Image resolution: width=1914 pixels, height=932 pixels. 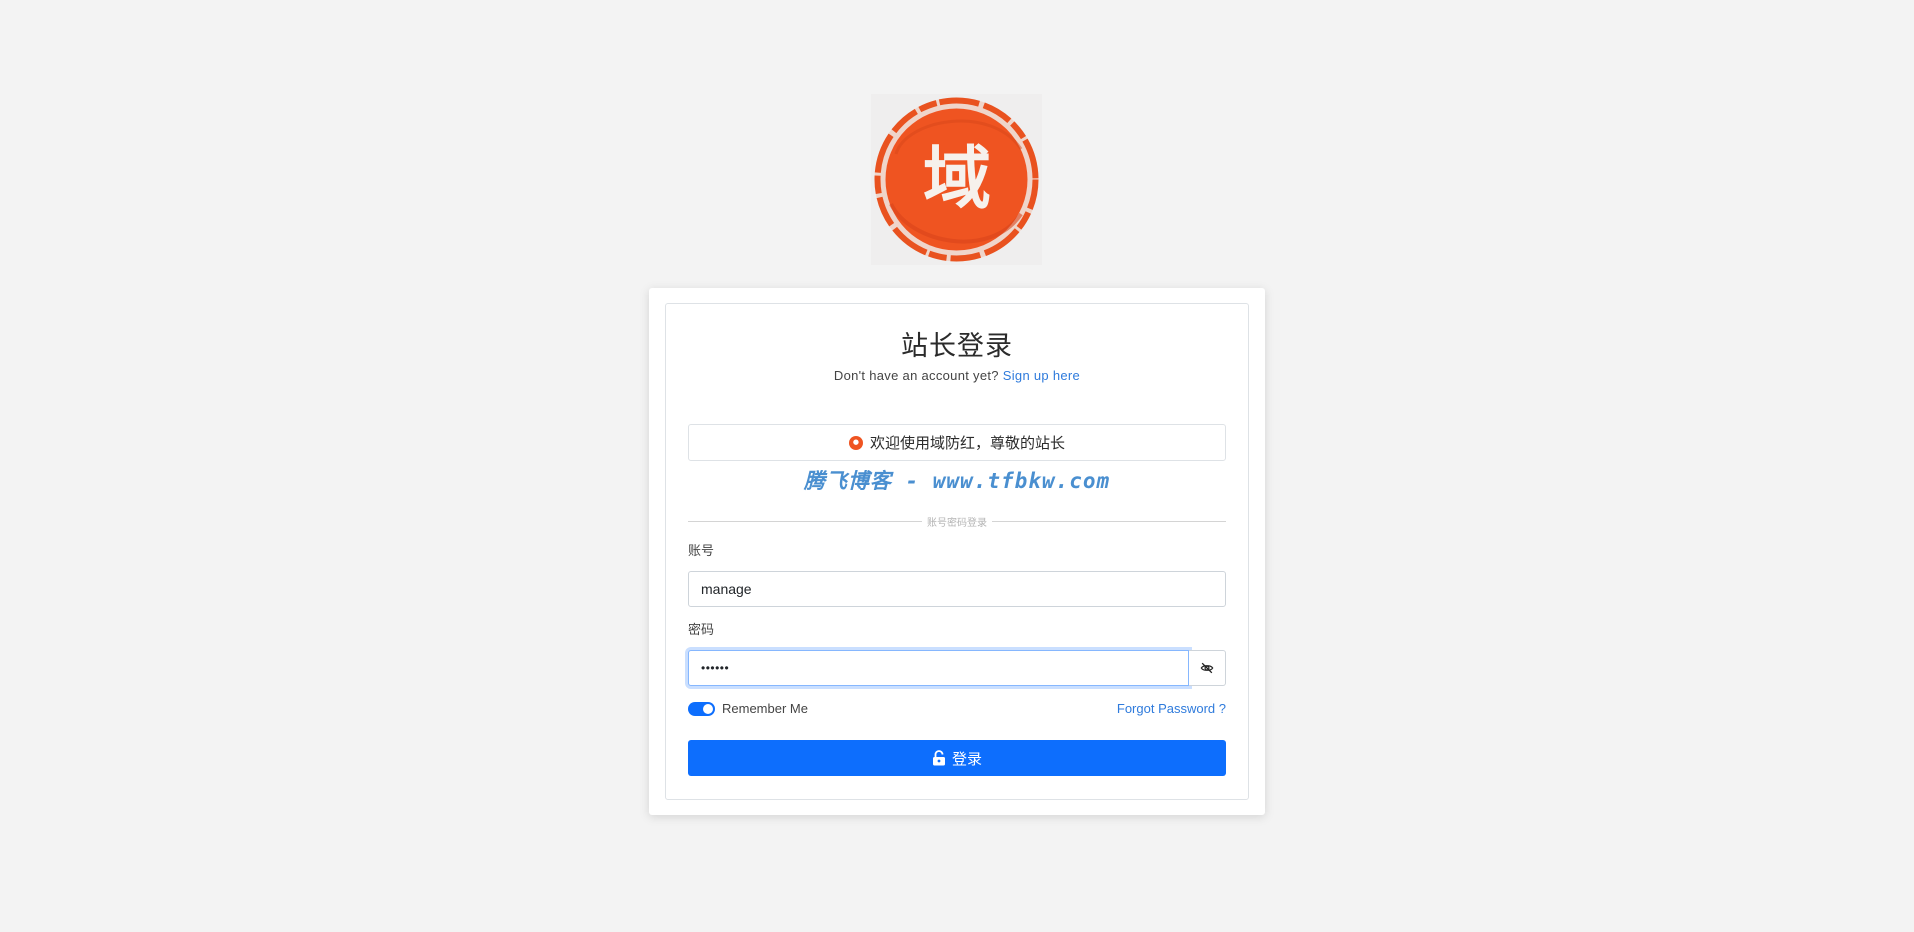 What do you see at coordinates (967, 443) in the screenshot?
I see `welcome-button-label: 欢迎使用域防红，尊敬的站长` at bounding box center [967, 443].